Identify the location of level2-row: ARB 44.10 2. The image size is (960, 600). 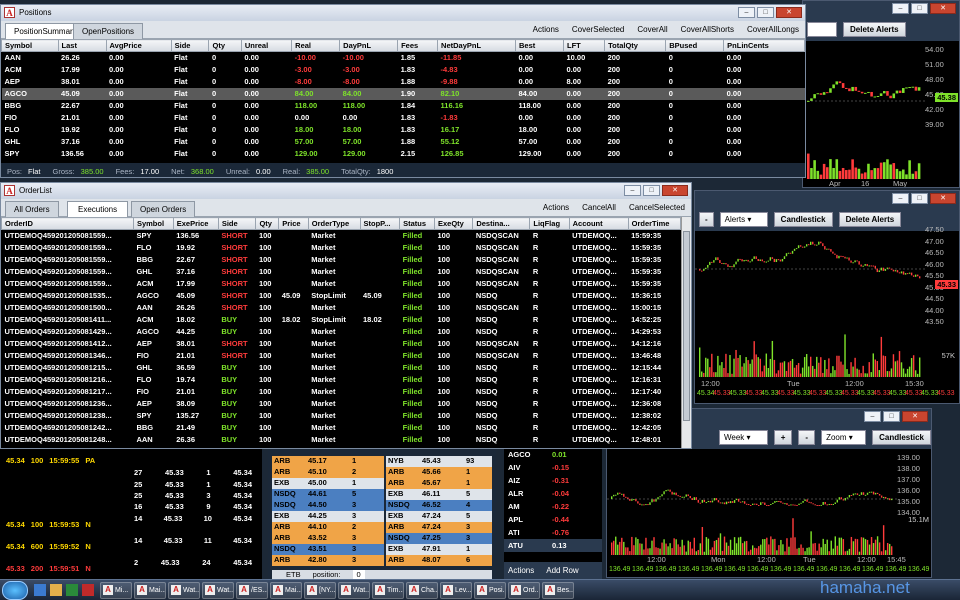
(328, 527).